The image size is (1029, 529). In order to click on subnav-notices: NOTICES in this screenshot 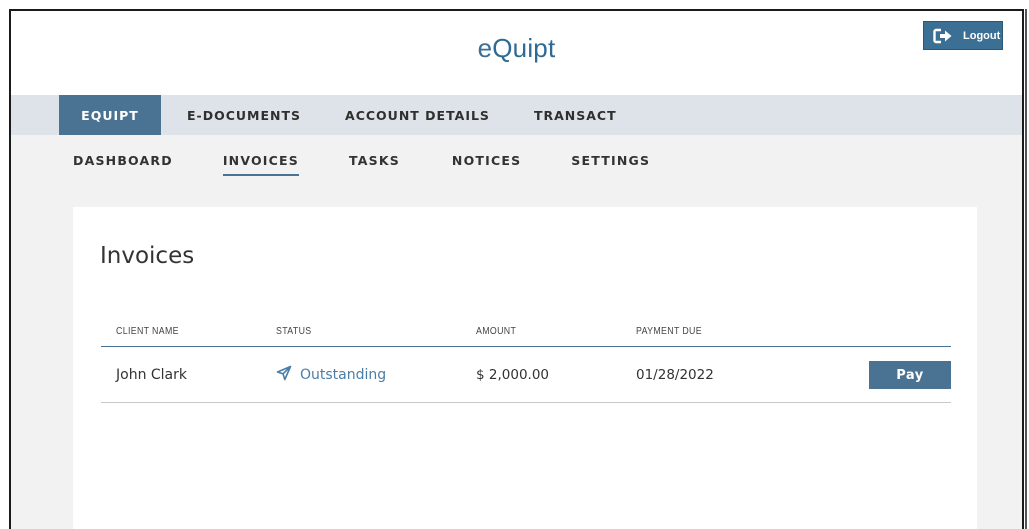, I will do `click(486, 160)`.